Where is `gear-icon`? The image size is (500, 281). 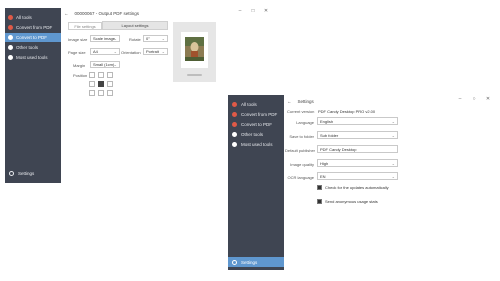 gear-icon is located at coordinates (234, 262).